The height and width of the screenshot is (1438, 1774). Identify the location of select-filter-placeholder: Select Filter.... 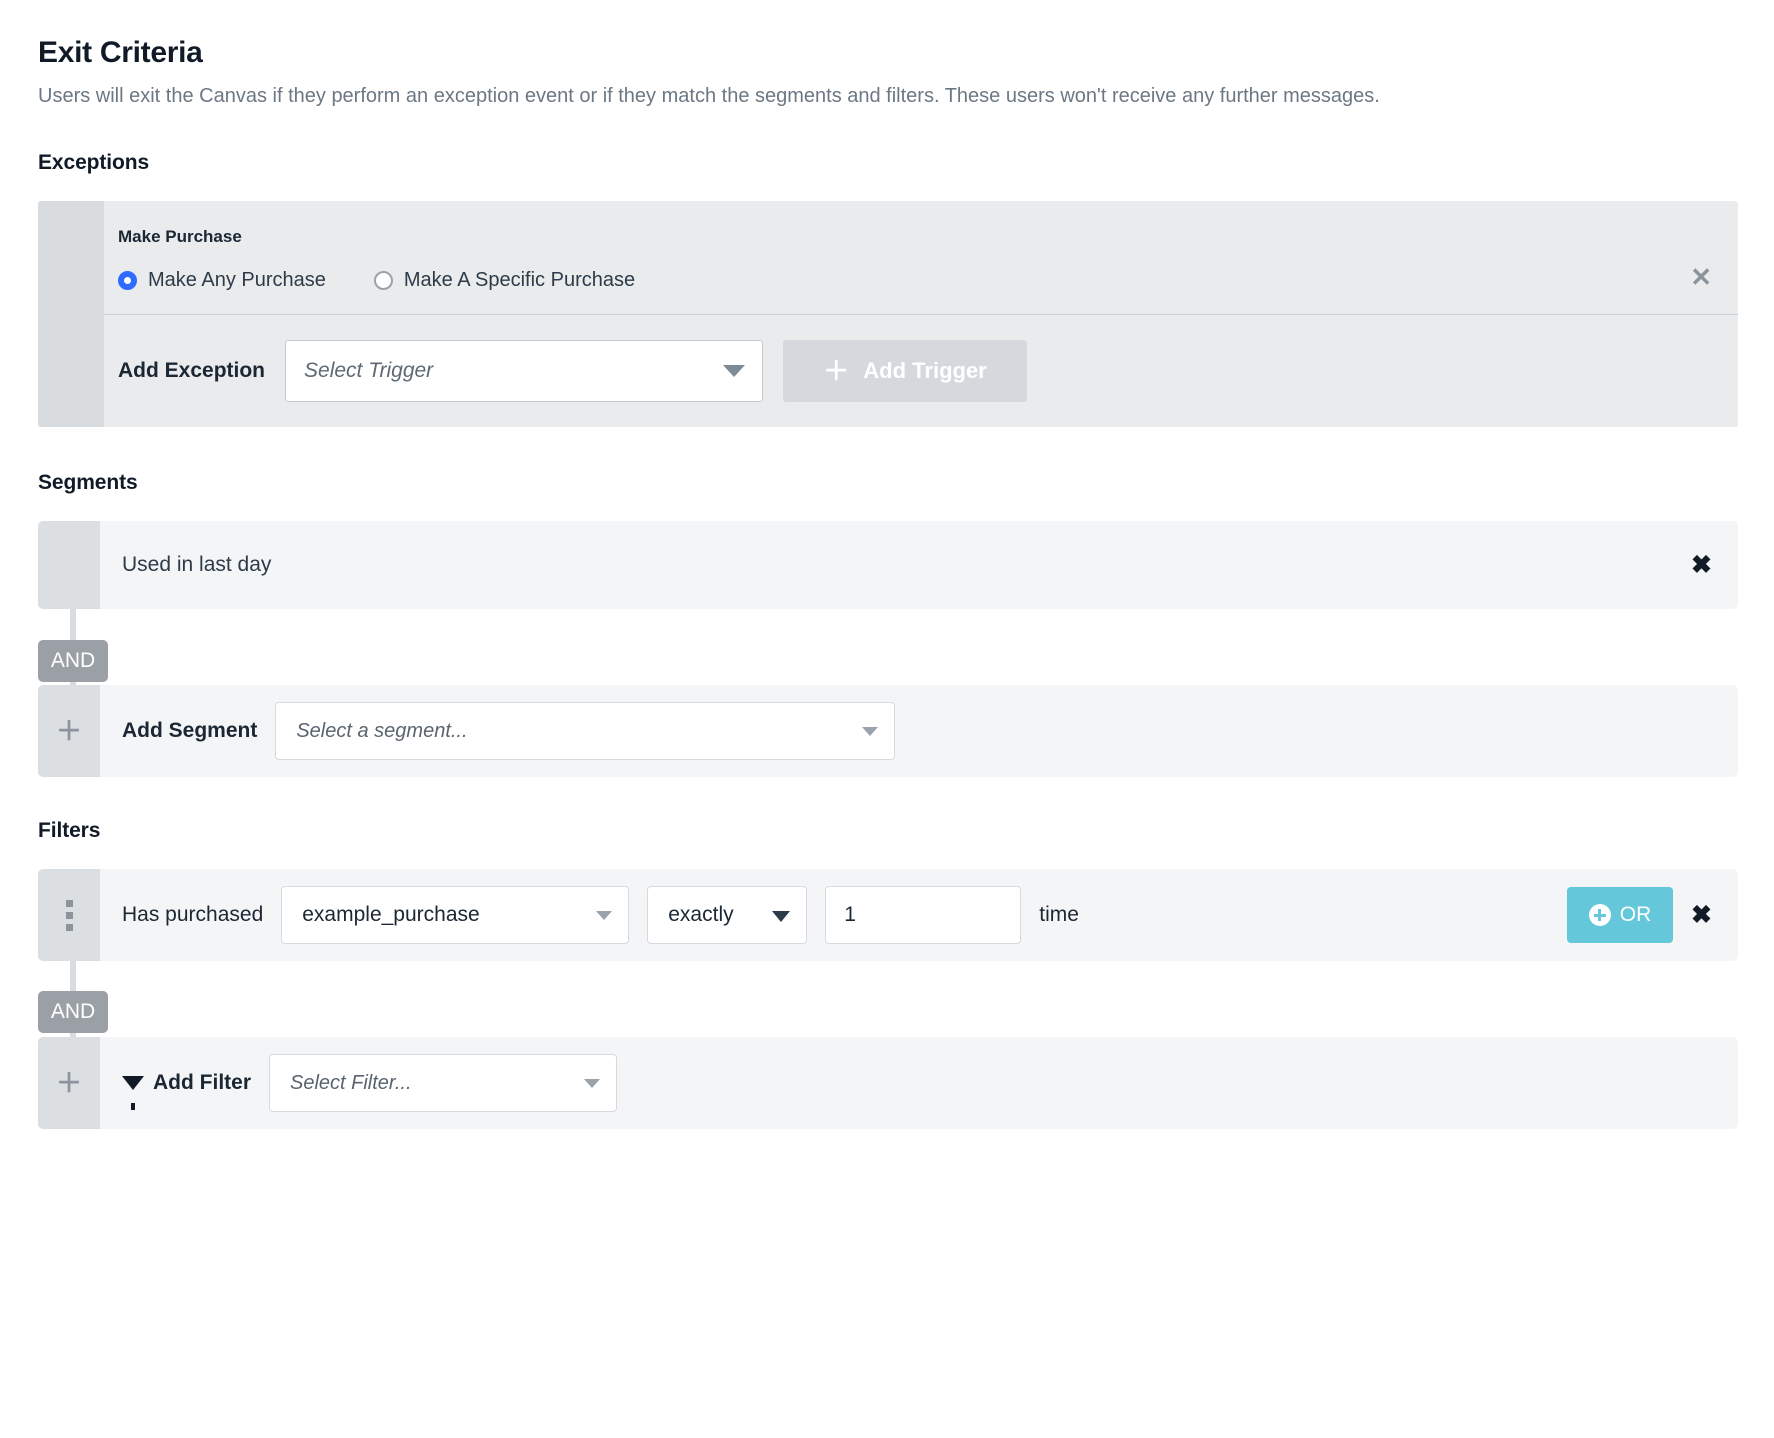
(351, 1082).